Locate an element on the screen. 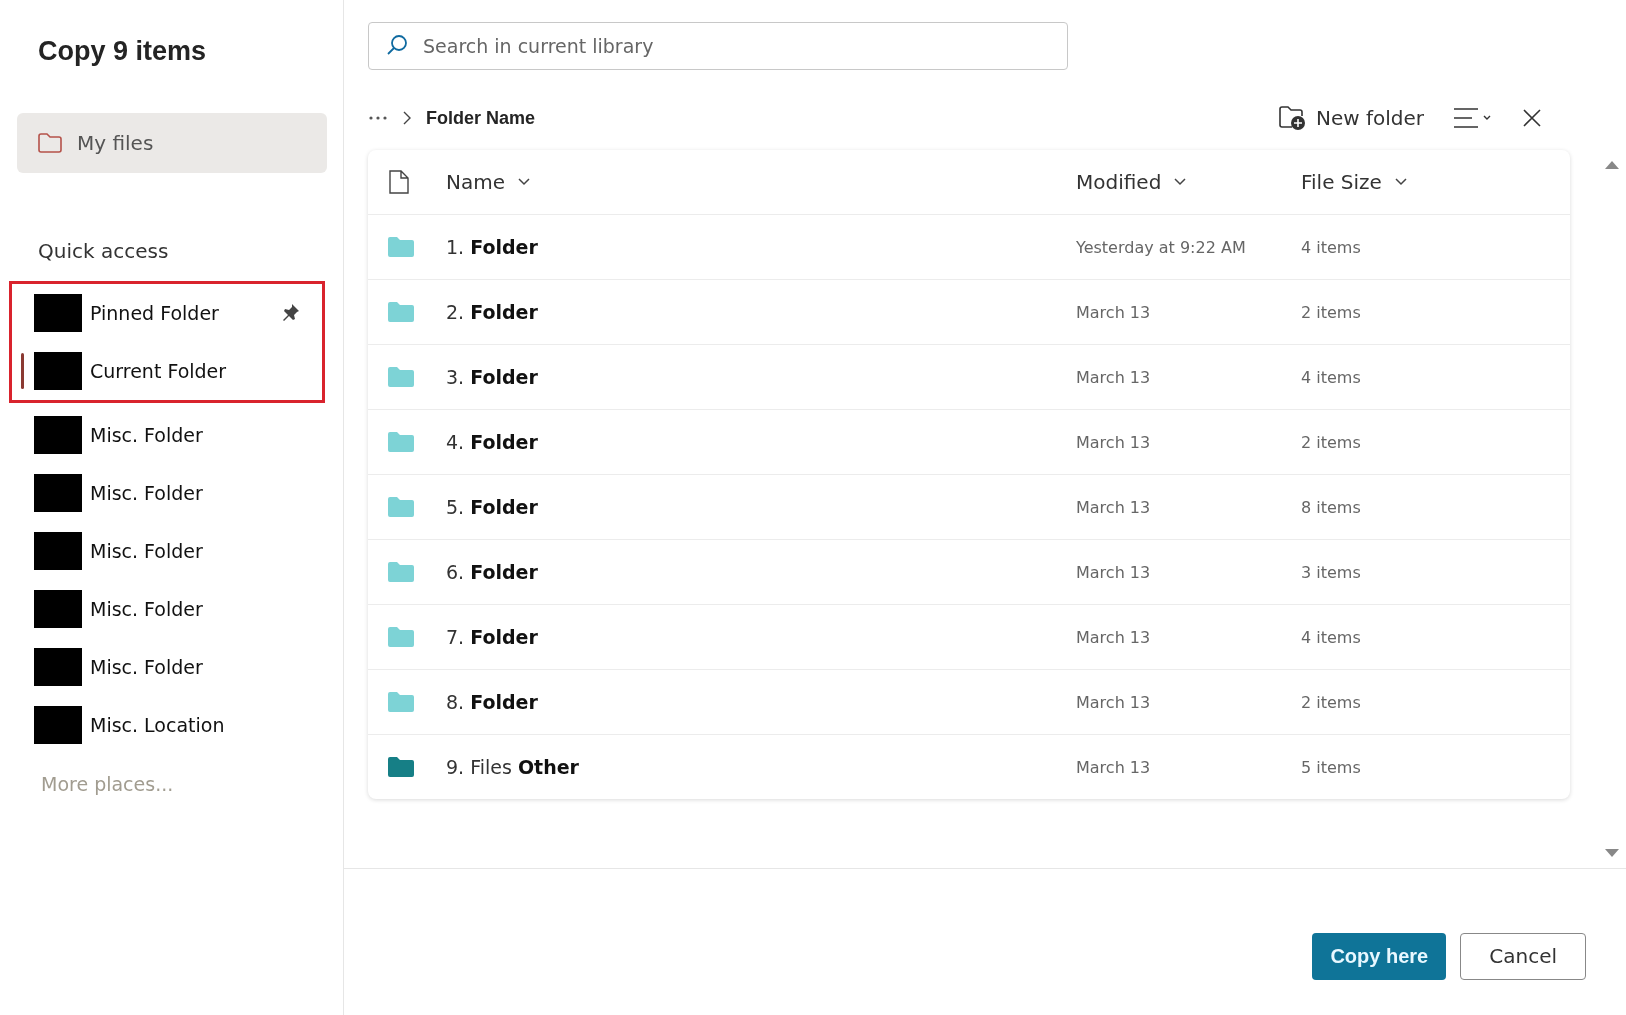 The width and height of the screenshot is (1626, 1015). item-count: 3 items is located at coordinates (1331, 572).